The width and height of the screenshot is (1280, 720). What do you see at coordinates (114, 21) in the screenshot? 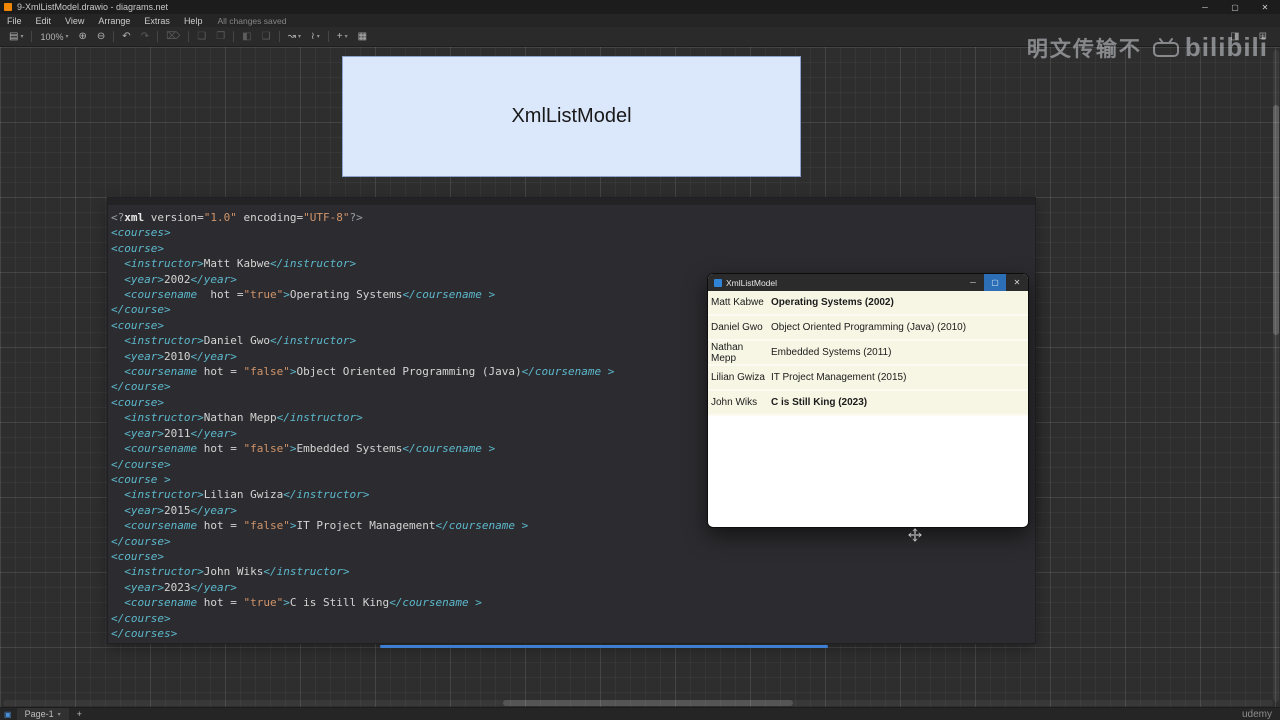
I see `menu-arrange: Arrange` at bounding box center [114, 21].